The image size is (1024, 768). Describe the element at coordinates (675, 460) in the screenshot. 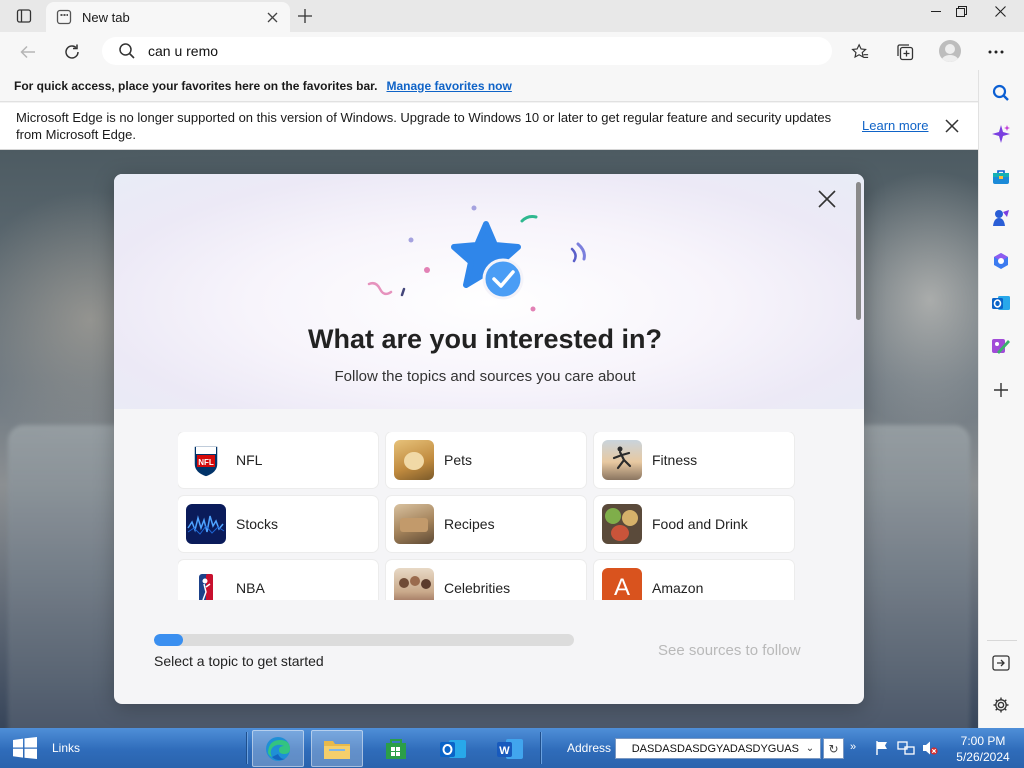

I see `topic-label: Fitness` at that location.